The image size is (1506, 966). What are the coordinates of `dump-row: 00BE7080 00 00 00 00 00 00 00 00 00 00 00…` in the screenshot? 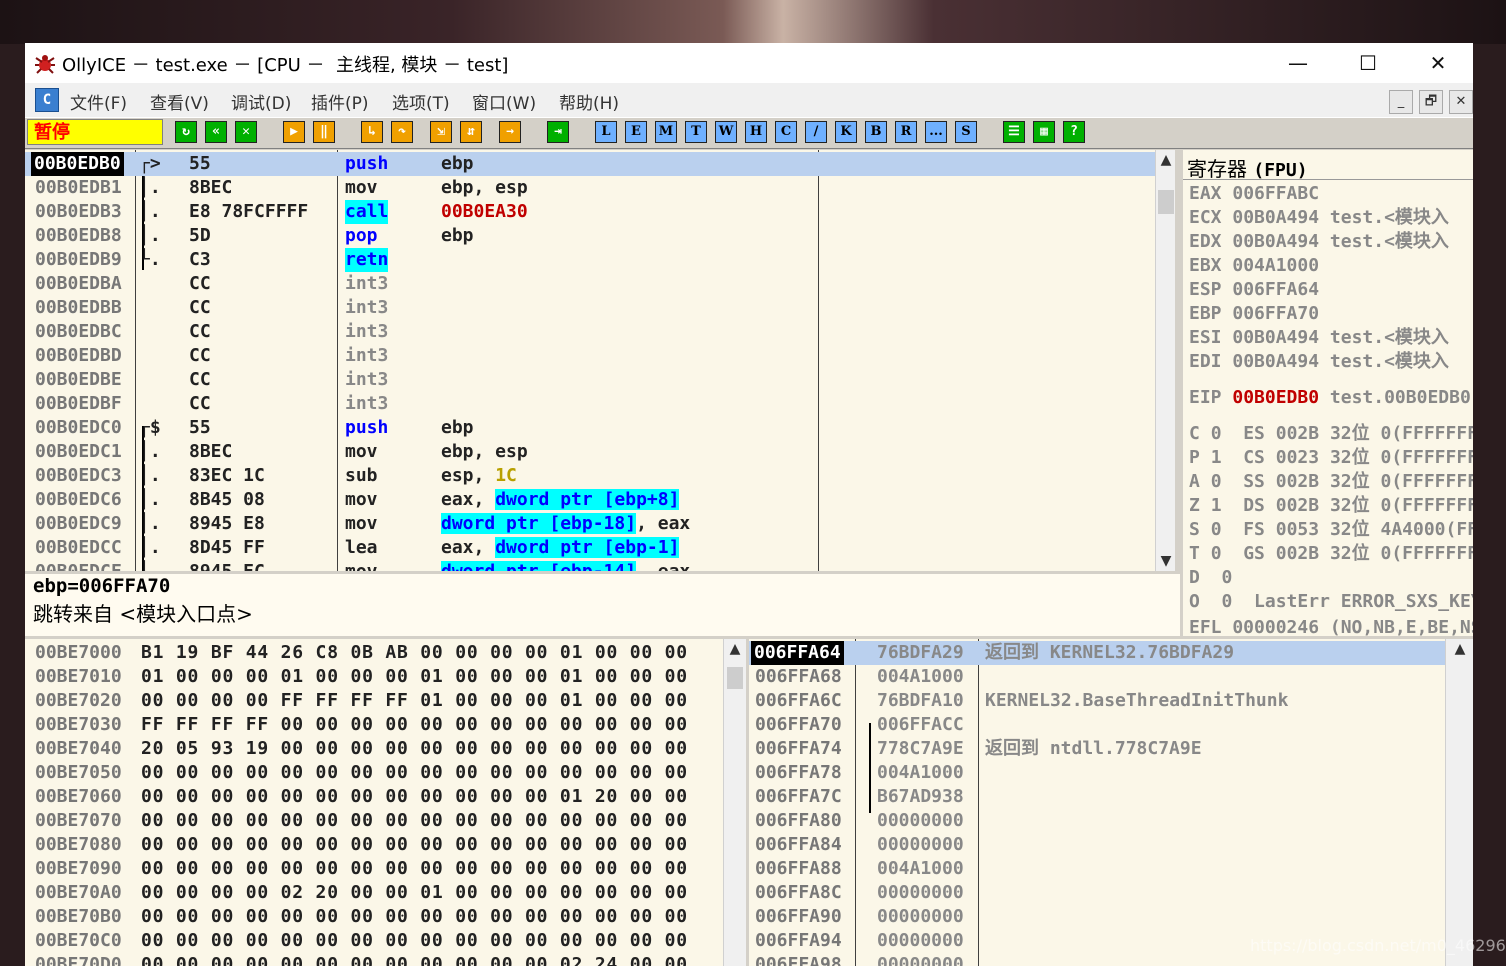 It's located at (374, 845).